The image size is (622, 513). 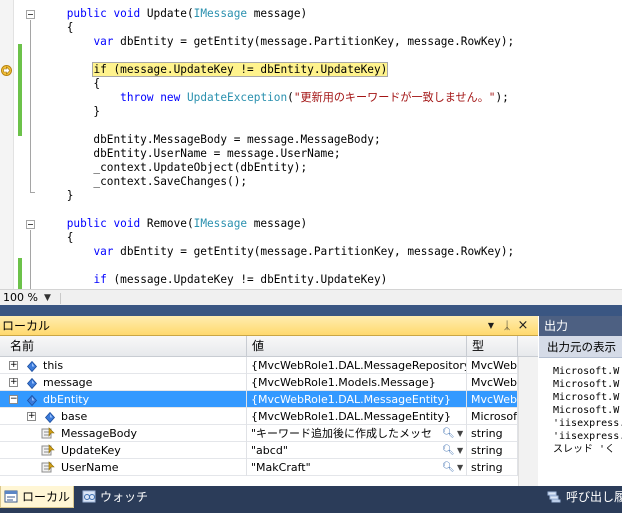 I want to click on collapse-remove-icon, so click(x=30, y=224).